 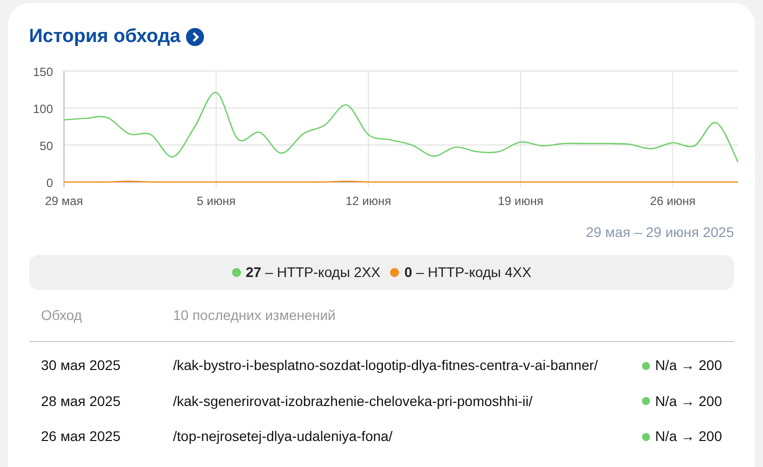 What do you see at coordinates (42, 72) in the screenshot?
I see `axis-label: 150` at bounding box center [42, 72].